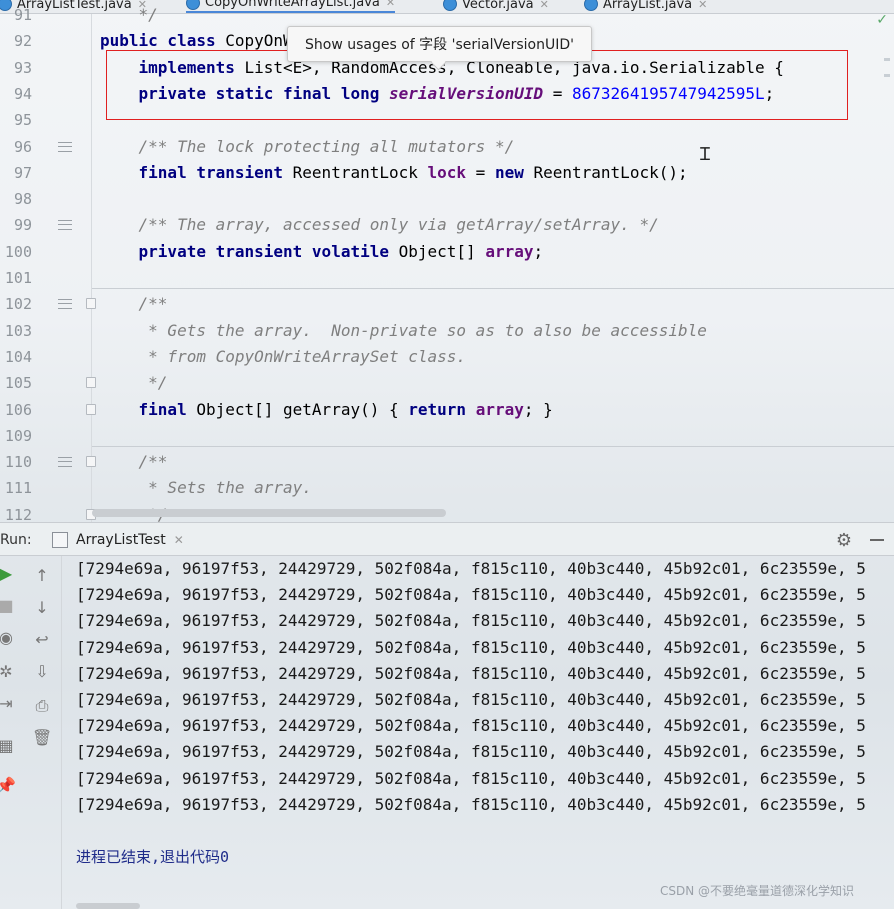 This screenshot has width=894, height=909. Describe the element at coordinates (8, 746) in the screenshot. I see `layout-icon: ▦` at that location.